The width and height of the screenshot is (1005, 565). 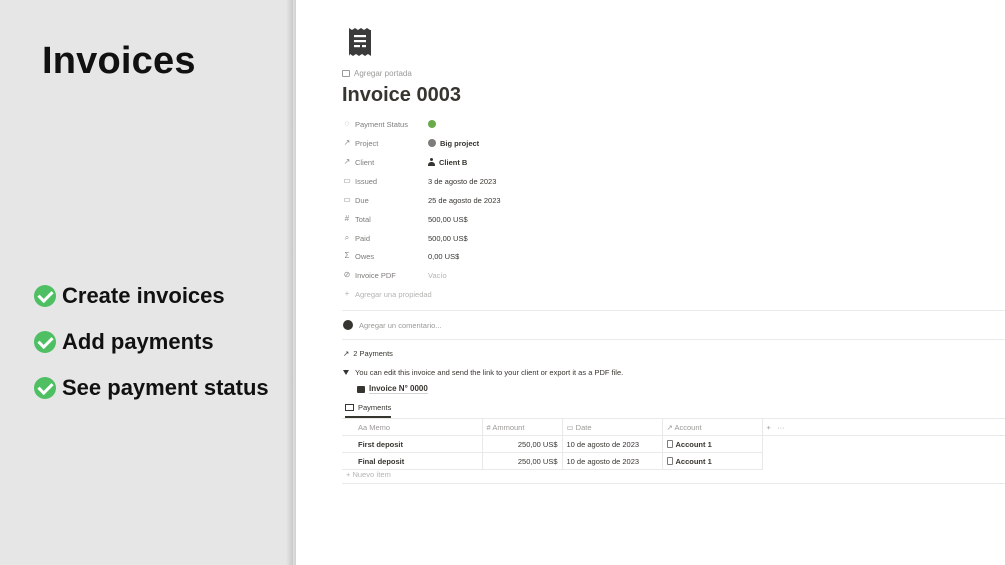 What do you see at coordinates (346, 372) in the screenshot?
I see `toggle-triangle-icon` at bounding box center [346, 372].